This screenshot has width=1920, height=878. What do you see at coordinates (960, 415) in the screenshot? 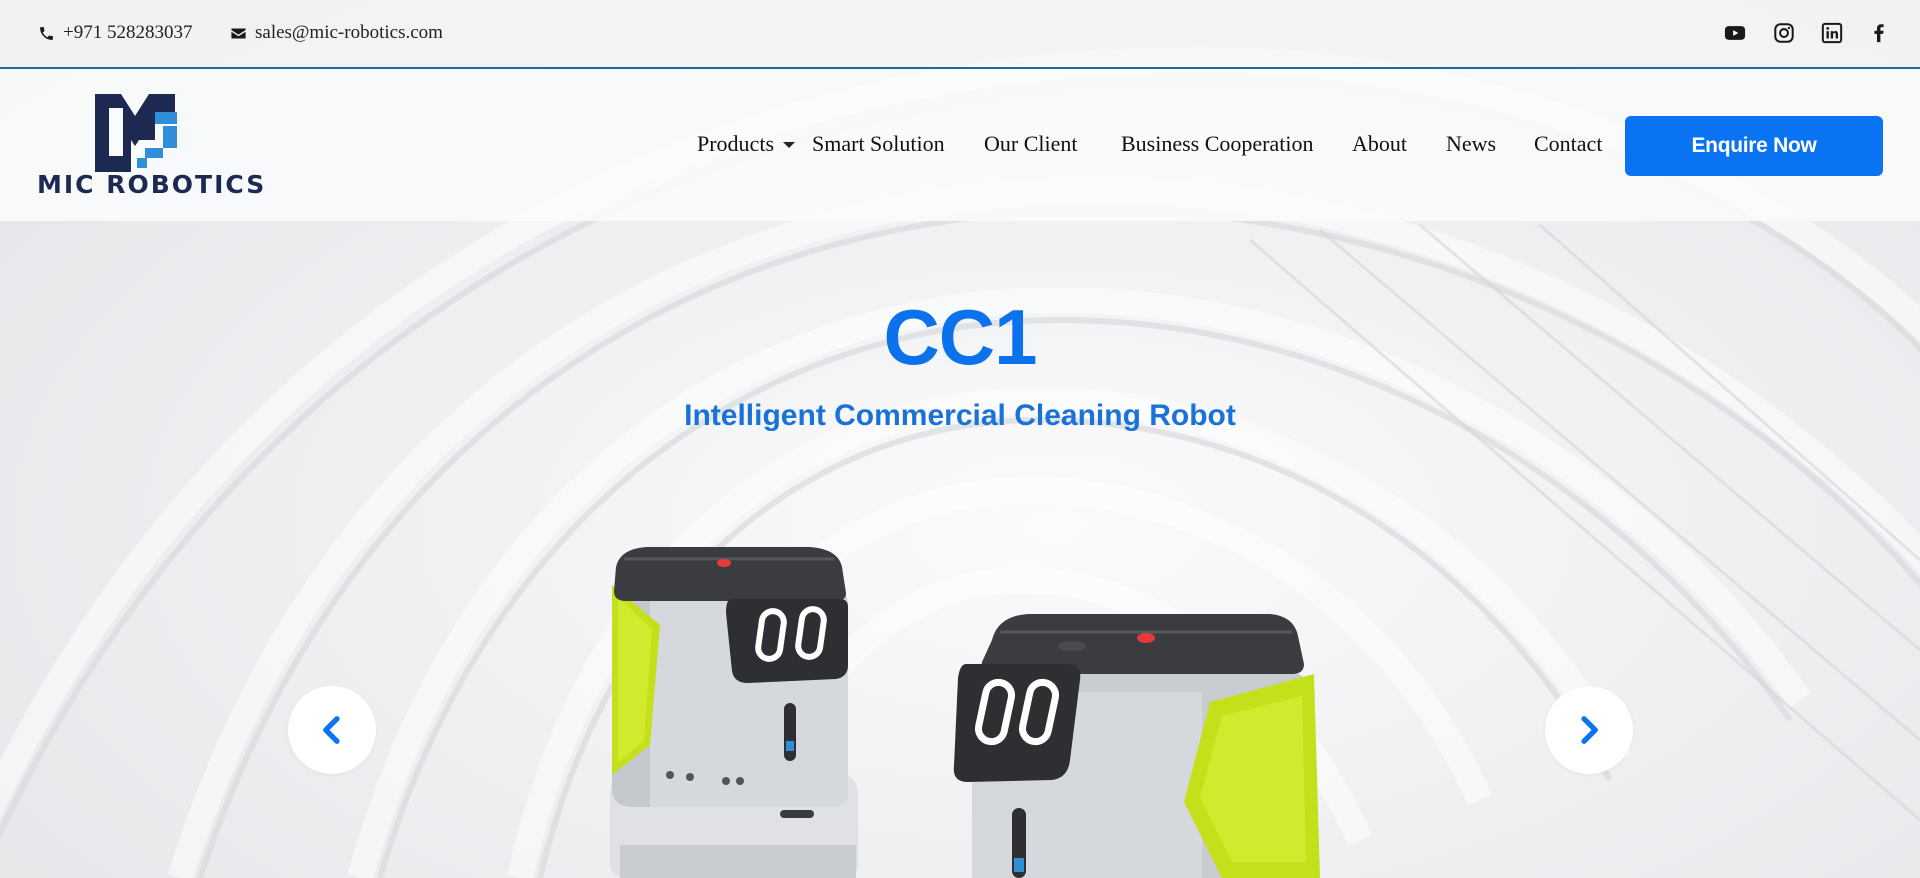
I see `hero-subtitle: Intelligent Commercial Cleaning Robot` at bounding box center [960, 415].